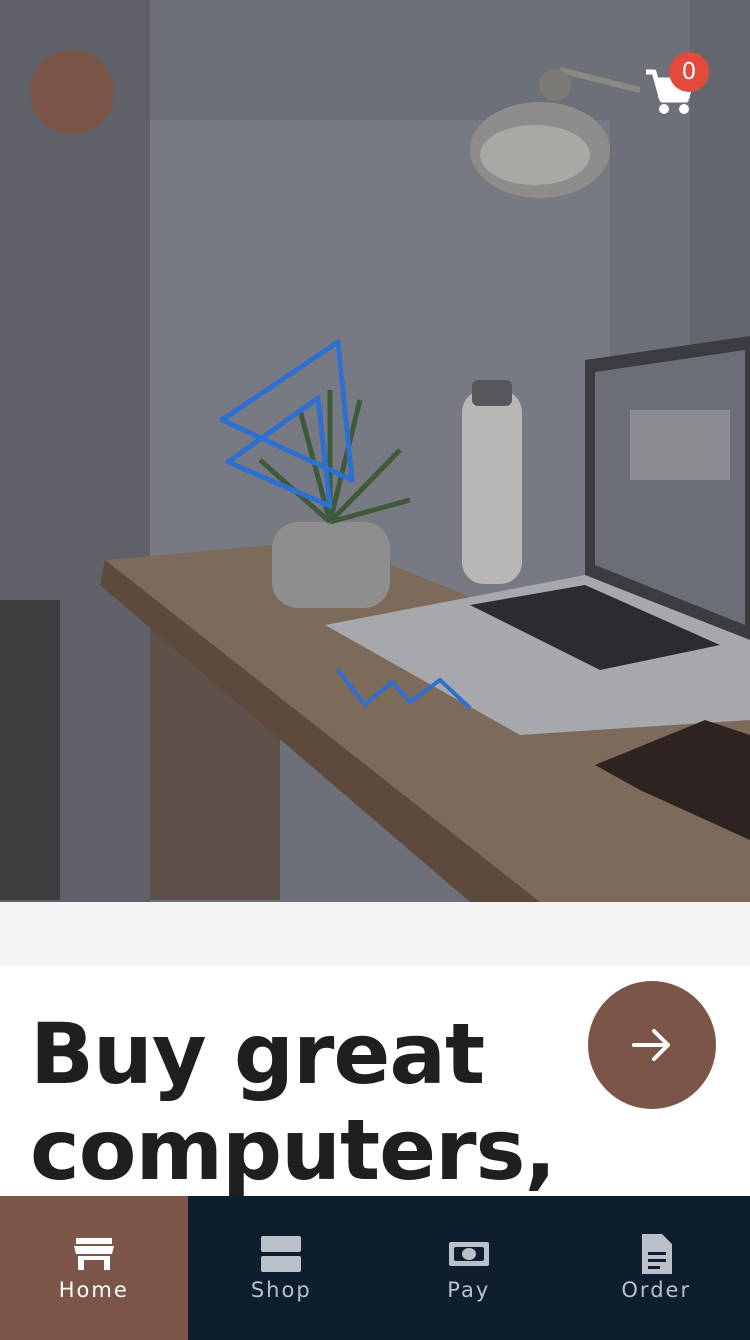 This screenshot has width=750, height=1340. Describe the element at coordinates (656, 1290) in the screenshot. I see `tab-label-order: Order` at that location.